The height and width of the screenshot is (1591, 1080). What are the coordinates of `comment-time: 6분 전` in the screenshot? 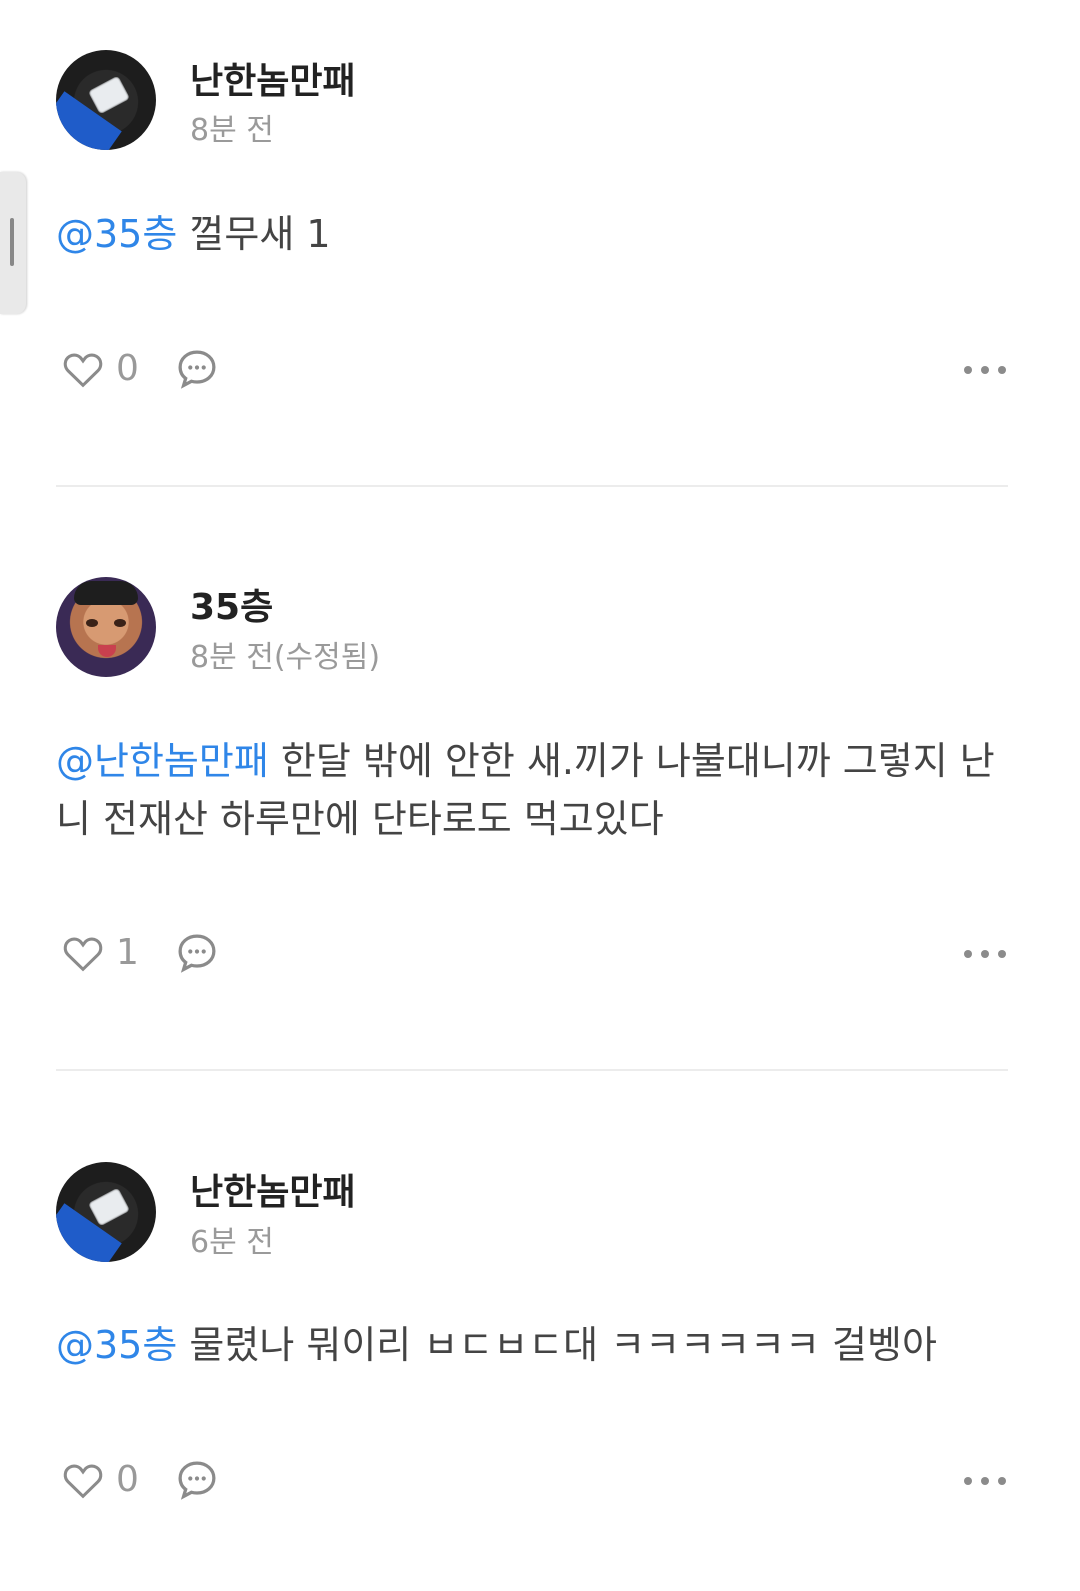 It's located at (232, 1242).